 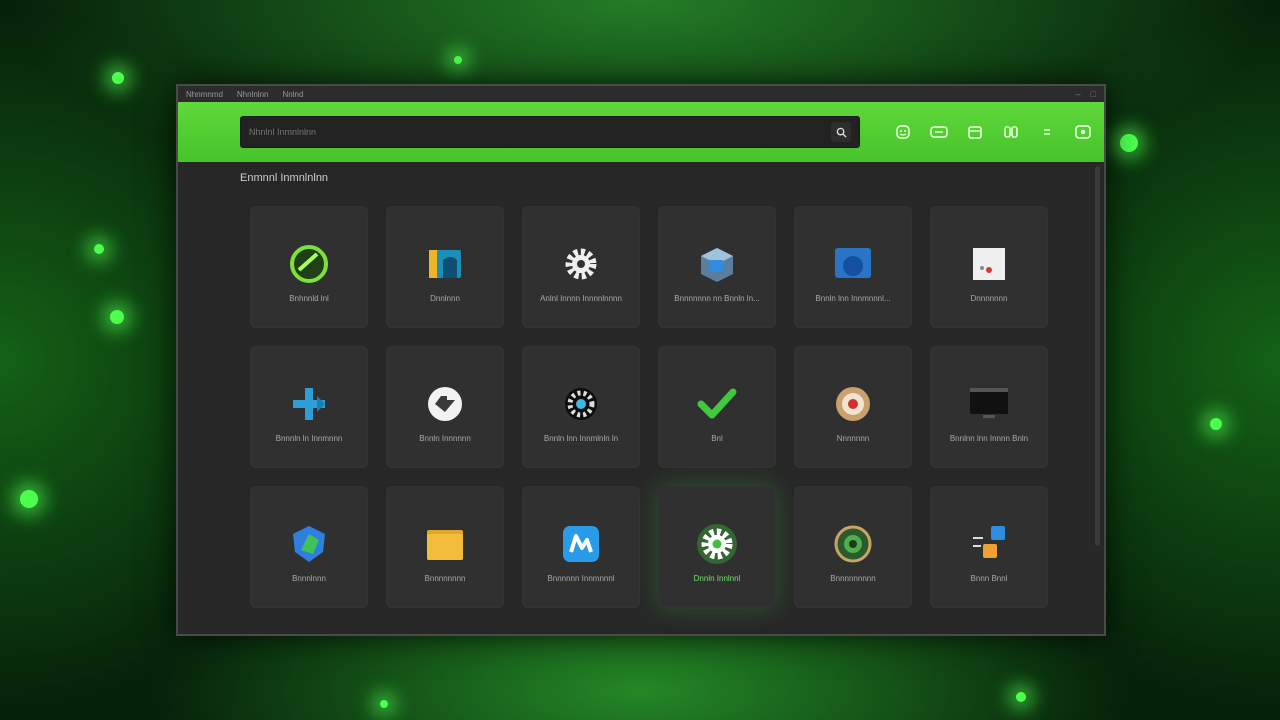 I want to click on menu-item: Nnlnd, so click(x=292, y=94).